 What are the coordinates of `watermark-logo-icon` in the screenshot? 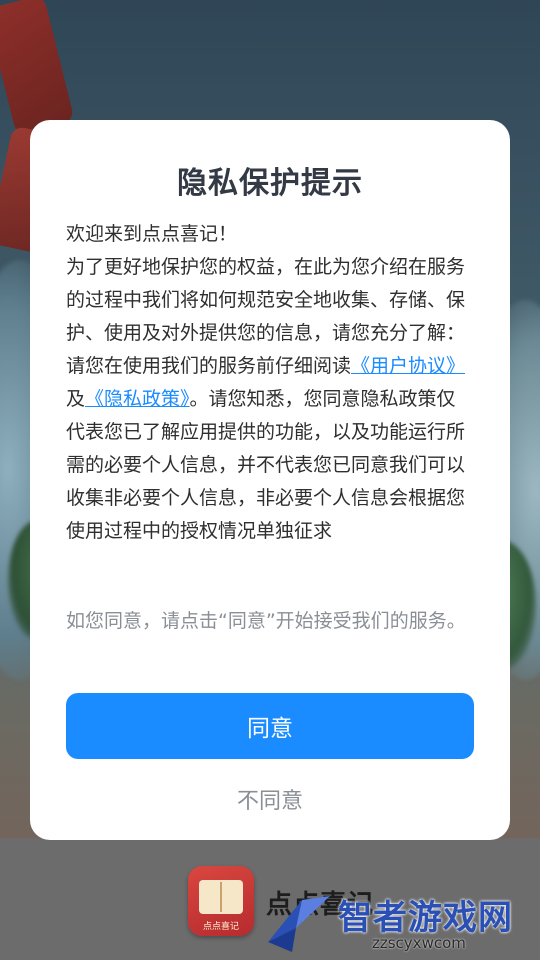 It's located at (299, 924).